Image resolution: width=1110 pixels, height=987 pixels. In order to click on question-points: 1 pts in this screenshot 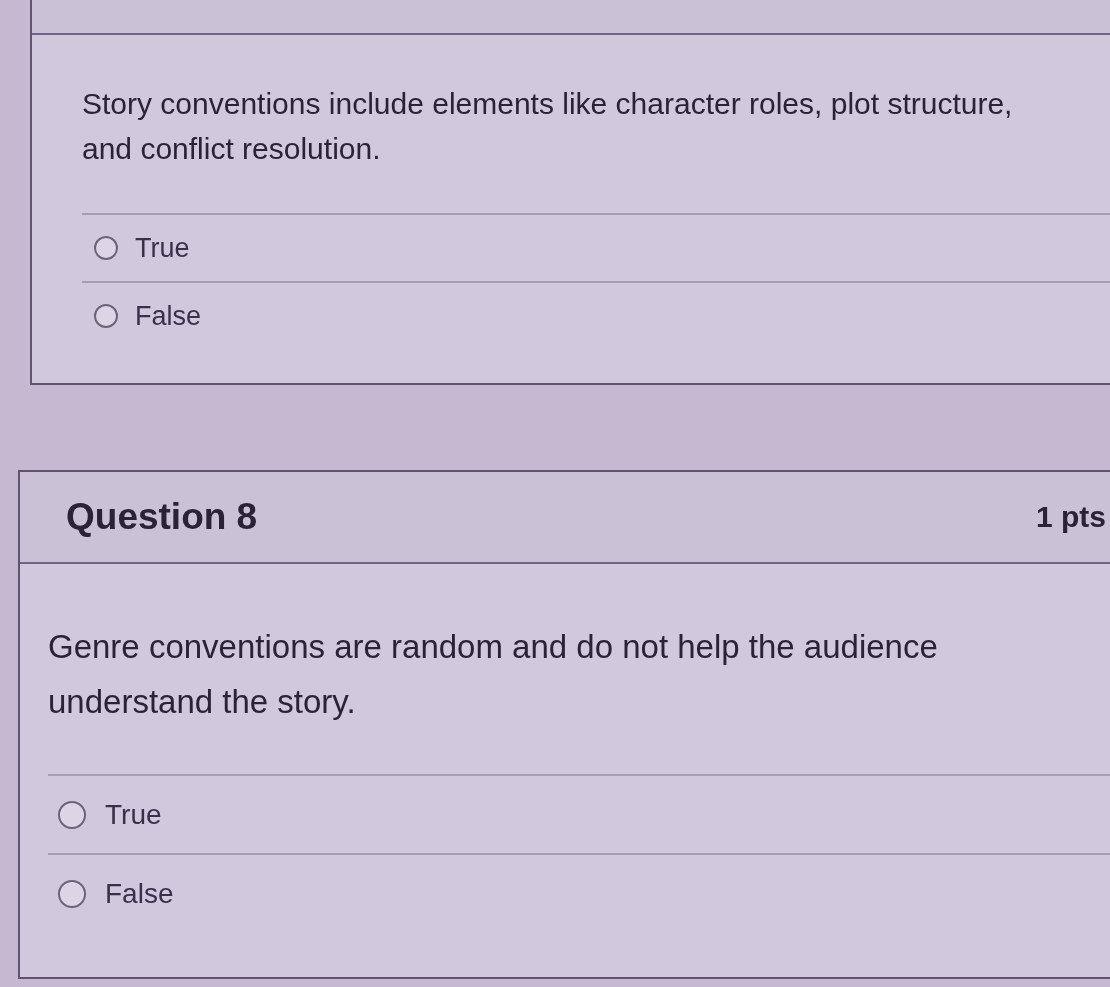, I will do `click(1070, 517)`.